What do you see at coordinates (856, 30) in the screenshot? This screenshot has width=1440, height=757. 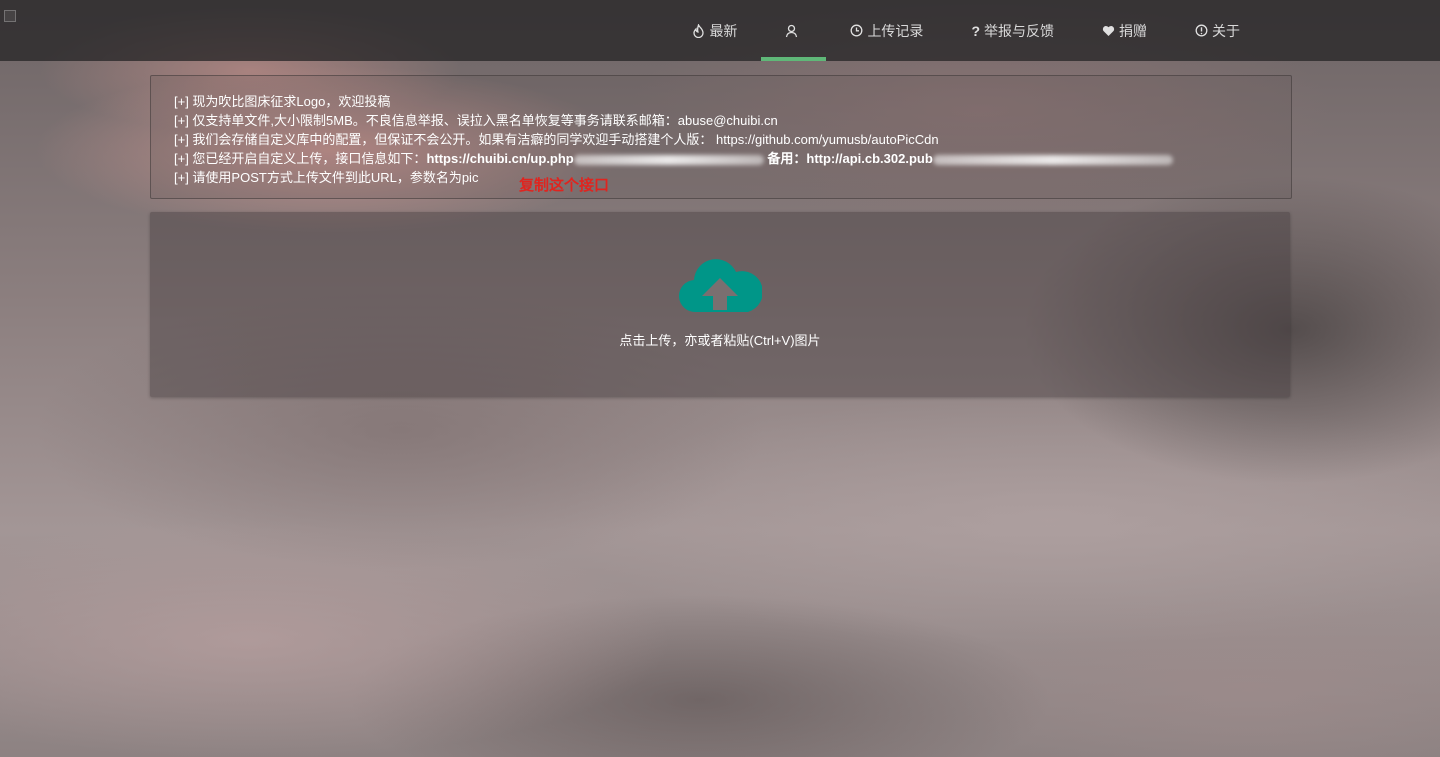 I see `clock-icon` at bounding box center [856, 30].